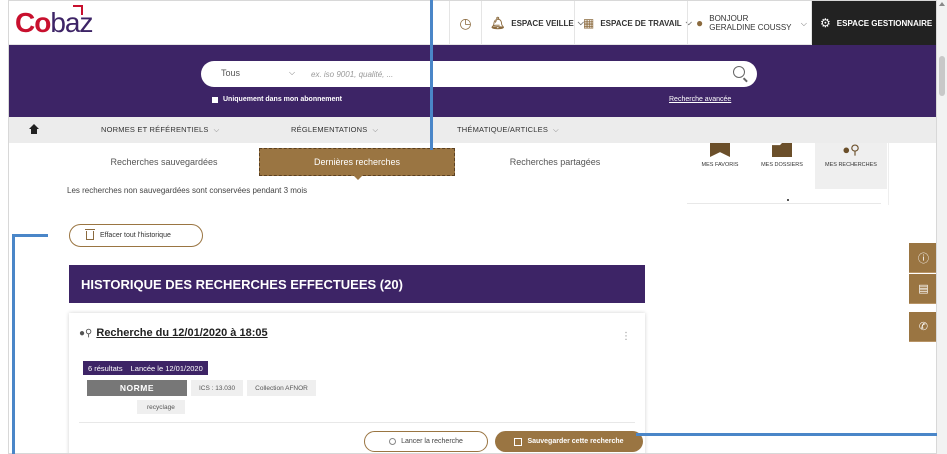 Image resolution: width=947 pixels, height=454 pixels. Describe the element at coordinates (589, 23) in the screenshot. I see `grid-icon: ▦` at that location.